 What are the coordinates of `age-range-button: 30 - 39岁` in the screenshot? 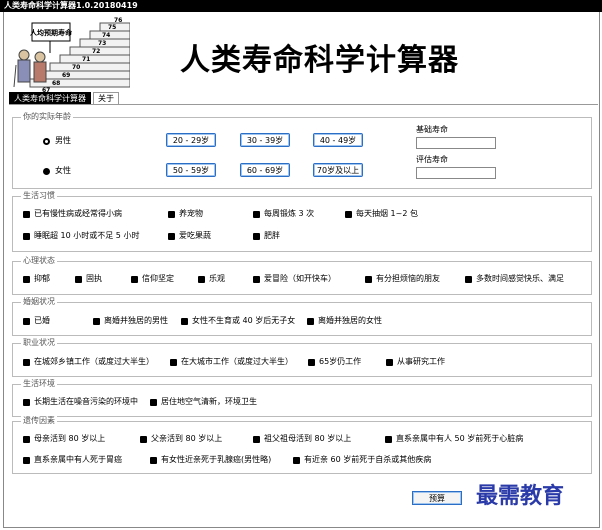 It's located at (265, 140).